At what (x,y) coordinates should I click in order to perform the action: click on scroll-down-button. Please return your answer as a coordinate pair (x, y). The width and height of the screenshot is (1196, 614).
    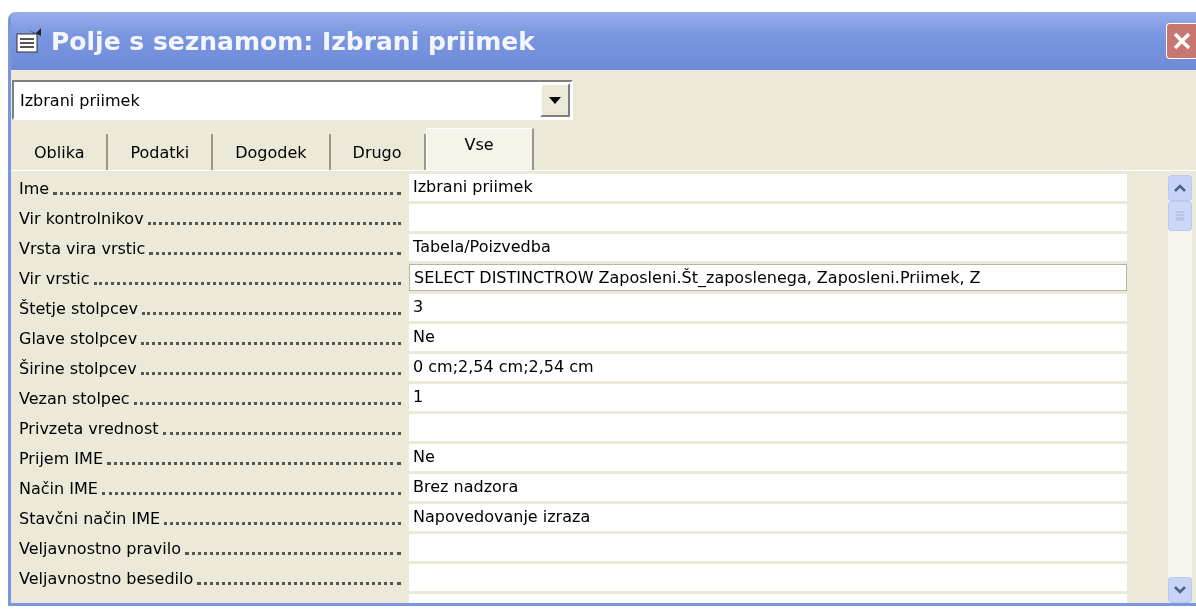
    Looking at the image, I should click on (1180, 590).